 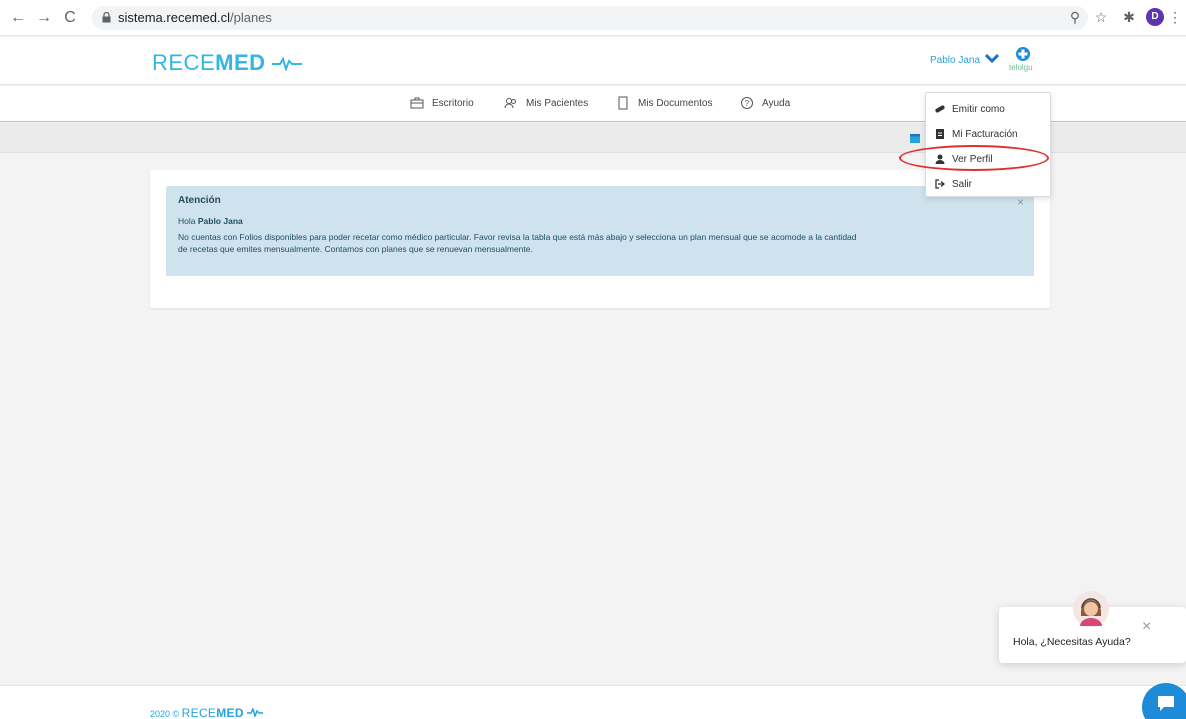 I want to click on menu-item-mi-facturacion: Mi Facturación, so click(x=976, y=134).